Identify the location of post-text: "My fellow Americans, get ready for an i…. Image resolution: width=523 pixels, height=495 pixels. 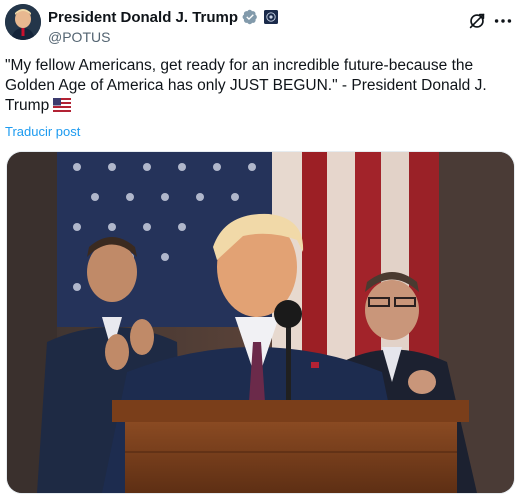
(257, 86).